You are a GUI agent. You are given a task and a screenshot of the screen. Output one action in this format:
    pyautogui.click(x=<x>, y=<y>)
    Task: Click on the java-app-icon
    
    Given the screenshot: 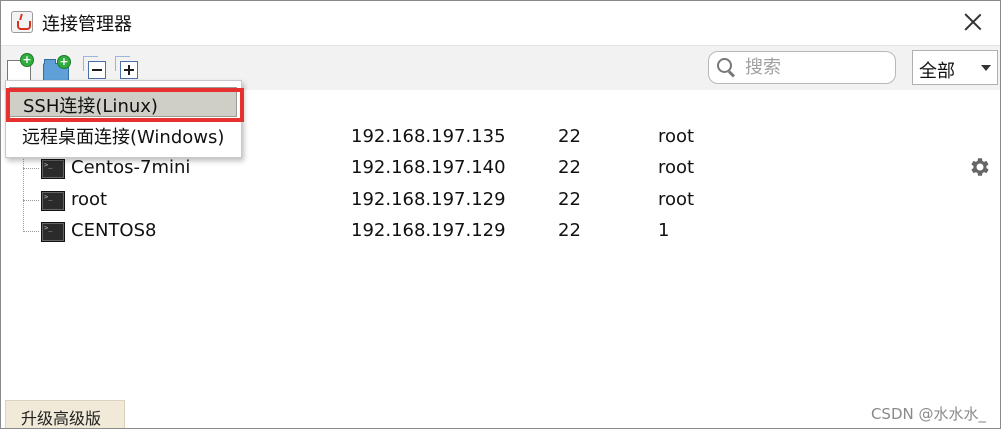 What is the action you would take?
    pyautogui.click(x=22, y=22)
    